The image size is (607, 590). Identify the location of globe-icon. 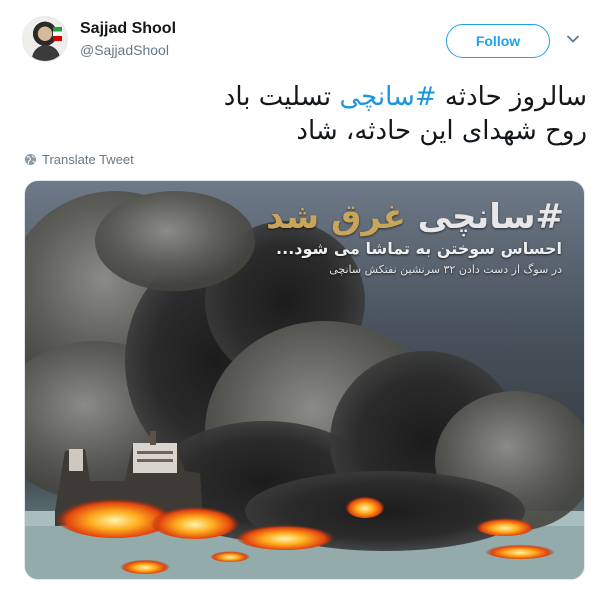
(30, 159).